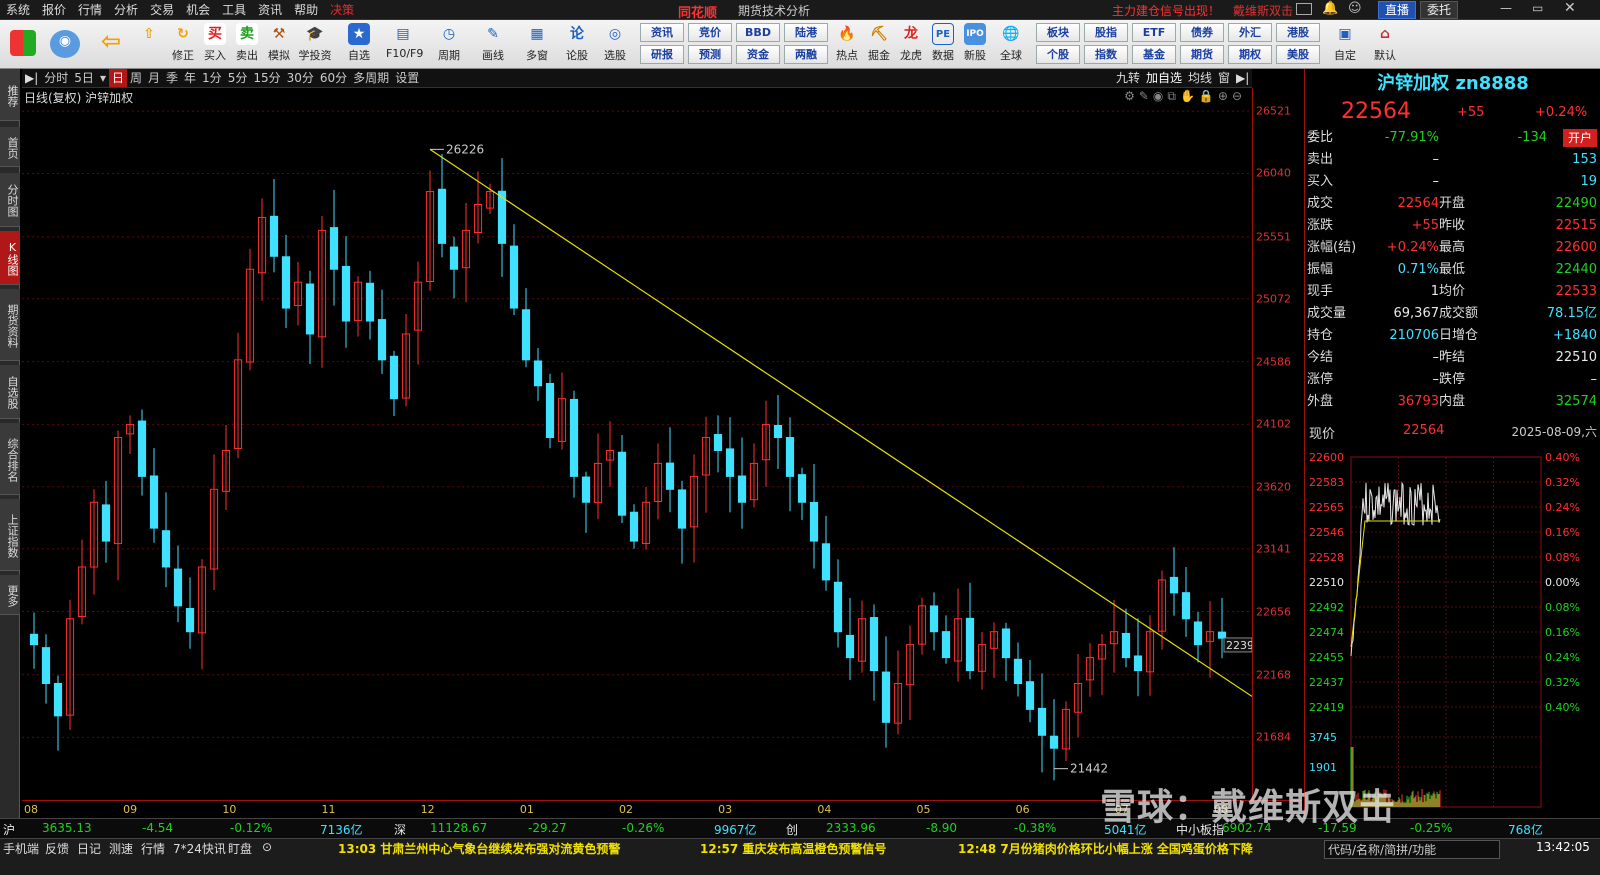  What do you see at coordinates (153, 848) in the screenshot?
I see `bottom-tab-market: 行情` at bounding box center [153, 848].